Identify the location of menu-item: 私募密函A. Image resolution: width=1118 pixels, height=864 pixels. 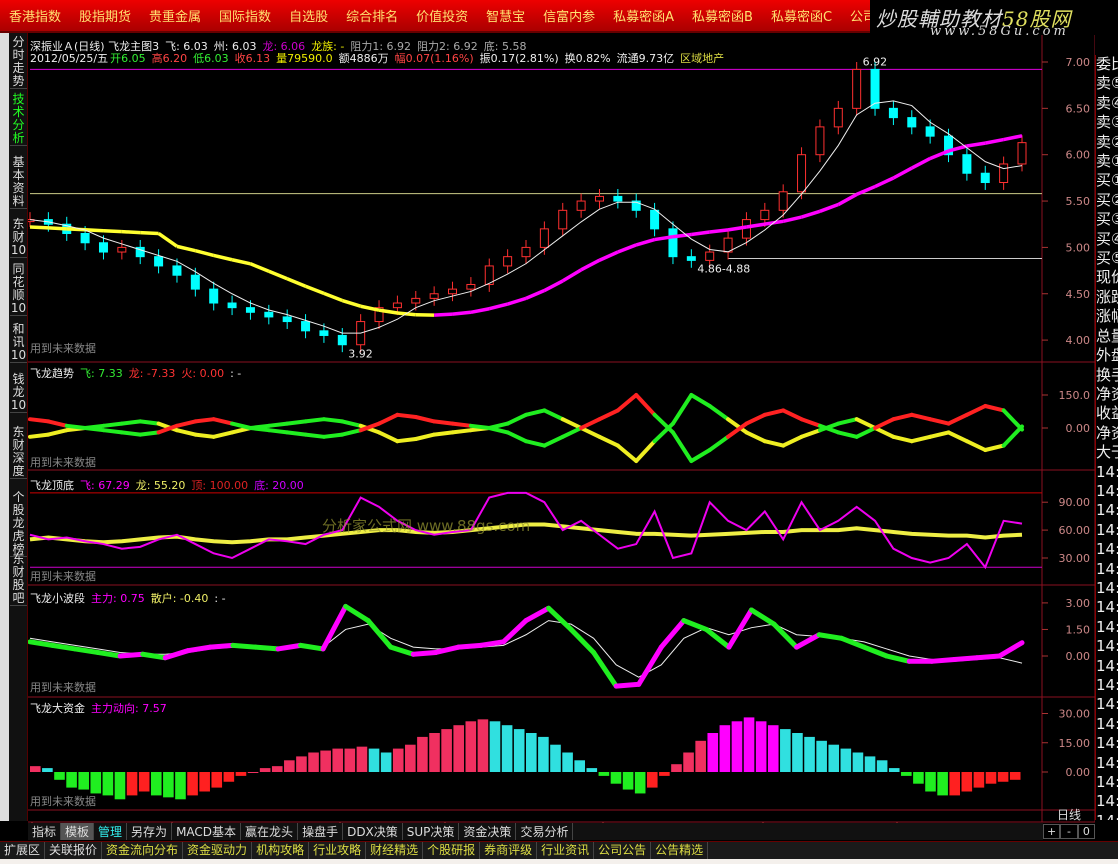
(643, 15).